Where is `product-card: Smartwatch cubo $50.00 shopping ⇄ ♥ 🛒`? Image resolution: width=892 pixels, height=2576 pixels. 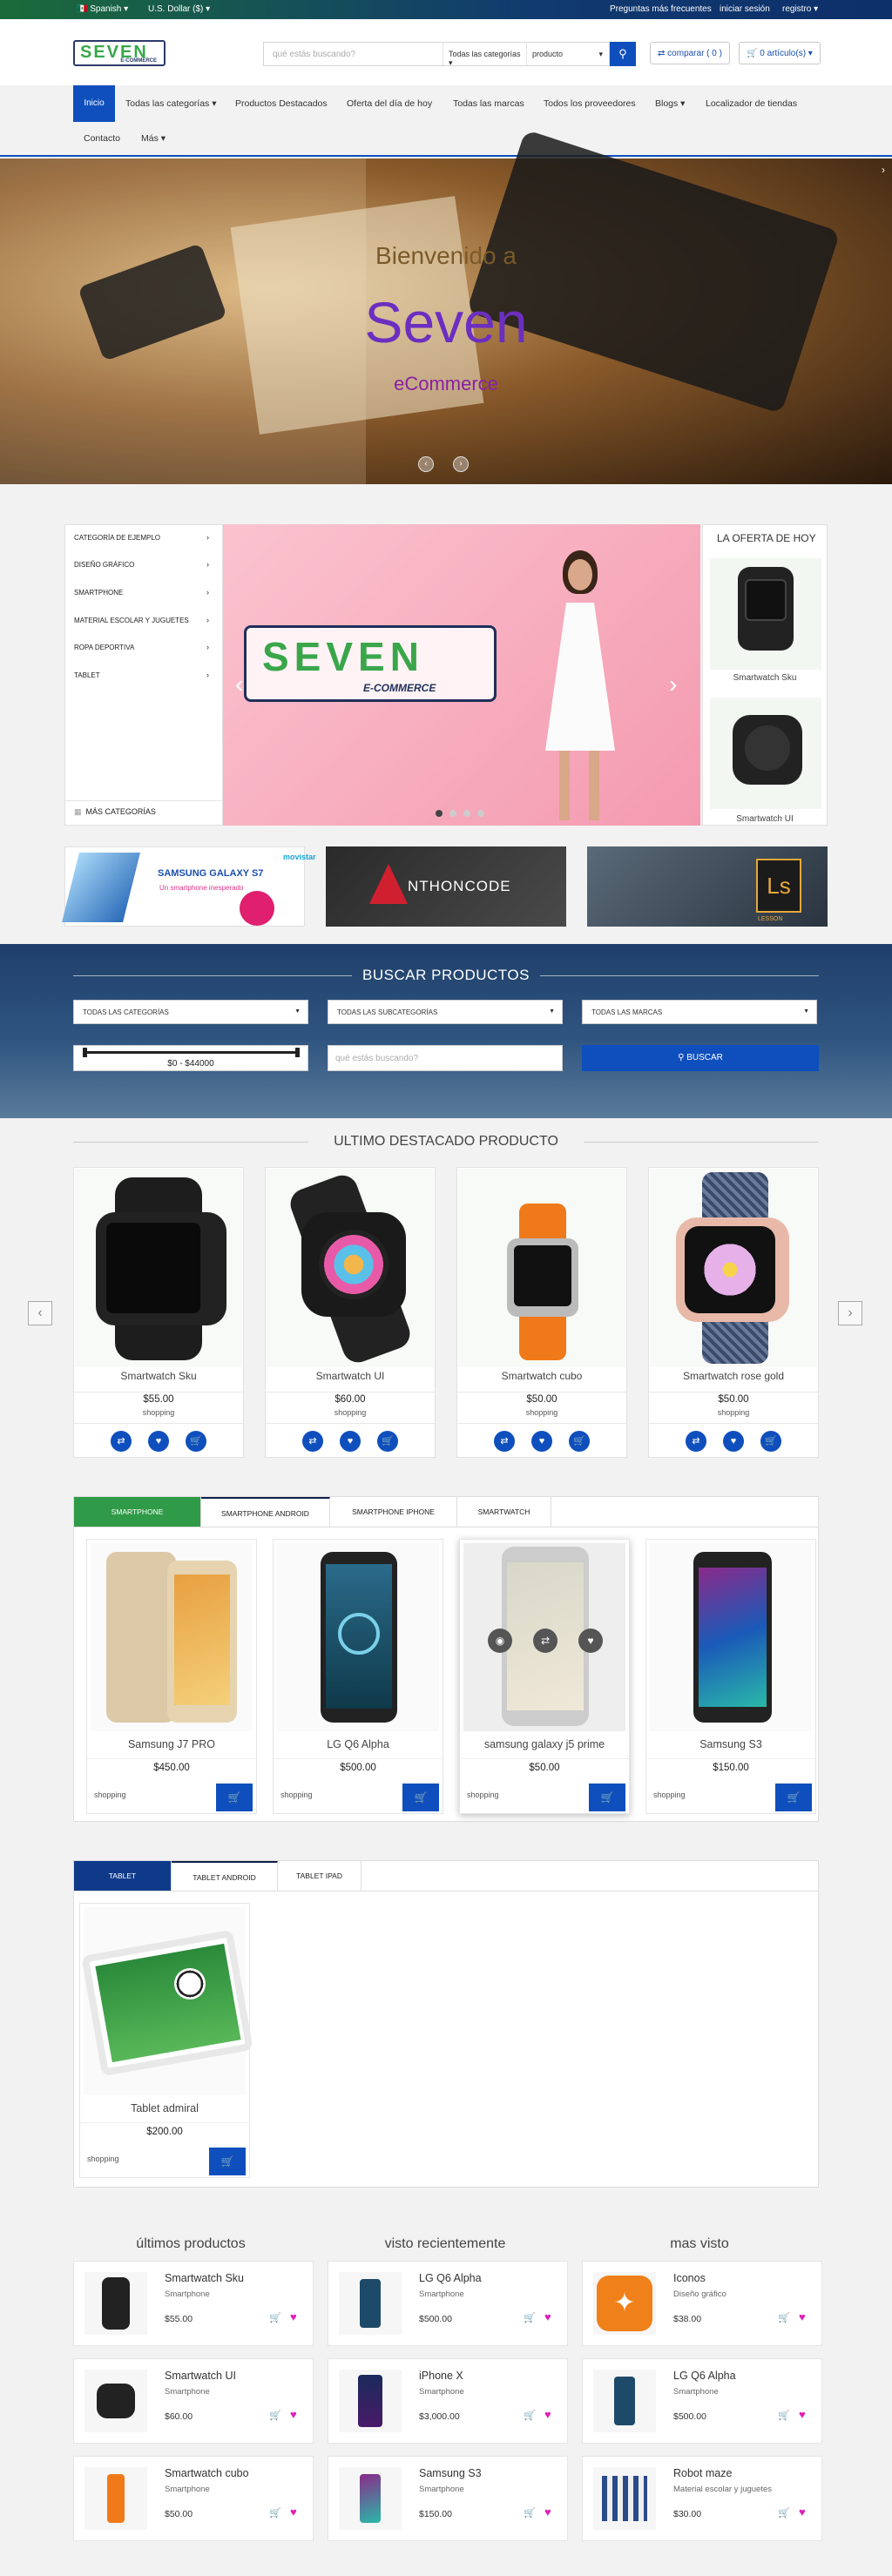
product-card: Smartwatch cubo $50.00 shopping ⇄ ♥ 🛒 is located at coordinates (541, 1313).